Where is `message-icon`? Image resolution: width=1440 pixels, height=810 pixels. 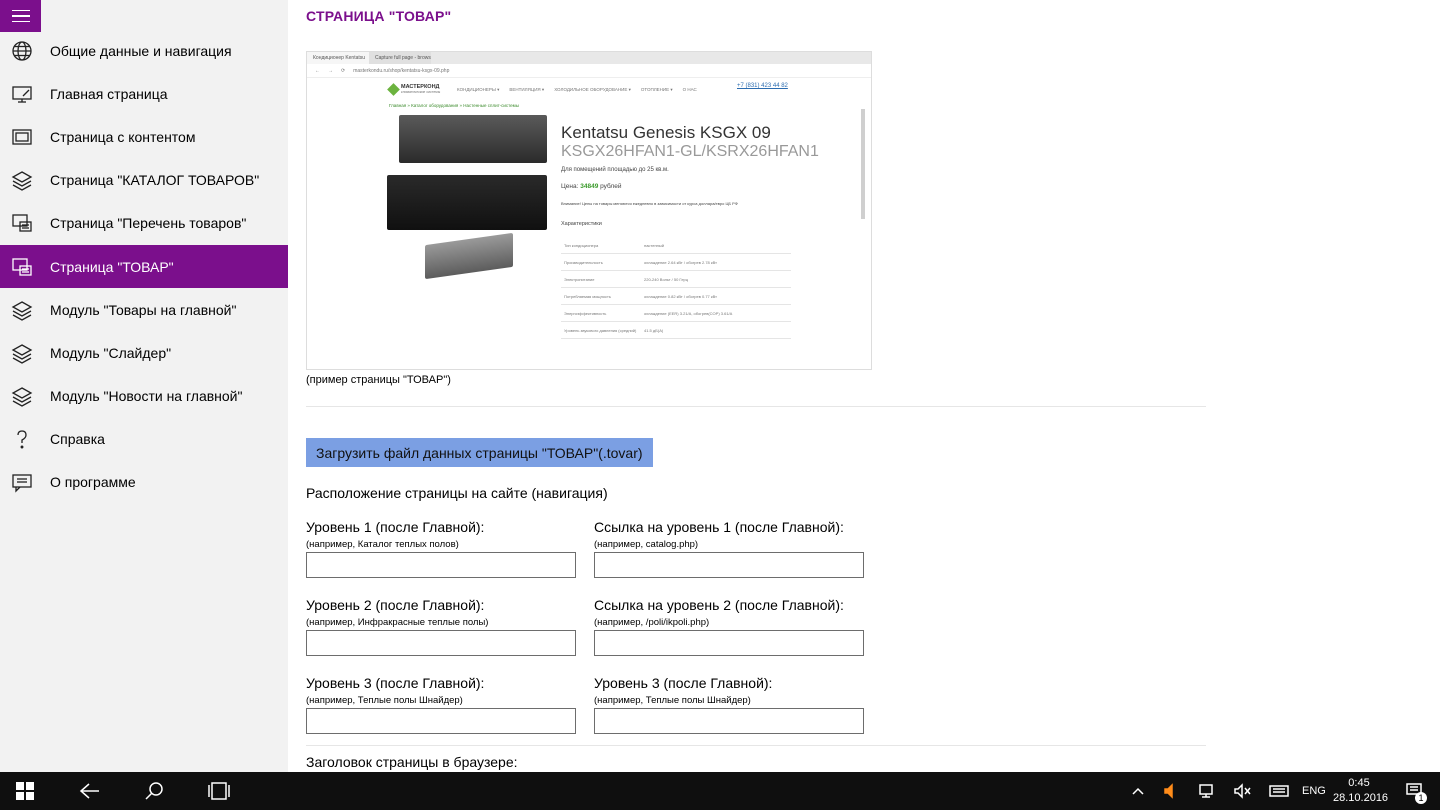 message-icon is located at coordinates (22, 482).